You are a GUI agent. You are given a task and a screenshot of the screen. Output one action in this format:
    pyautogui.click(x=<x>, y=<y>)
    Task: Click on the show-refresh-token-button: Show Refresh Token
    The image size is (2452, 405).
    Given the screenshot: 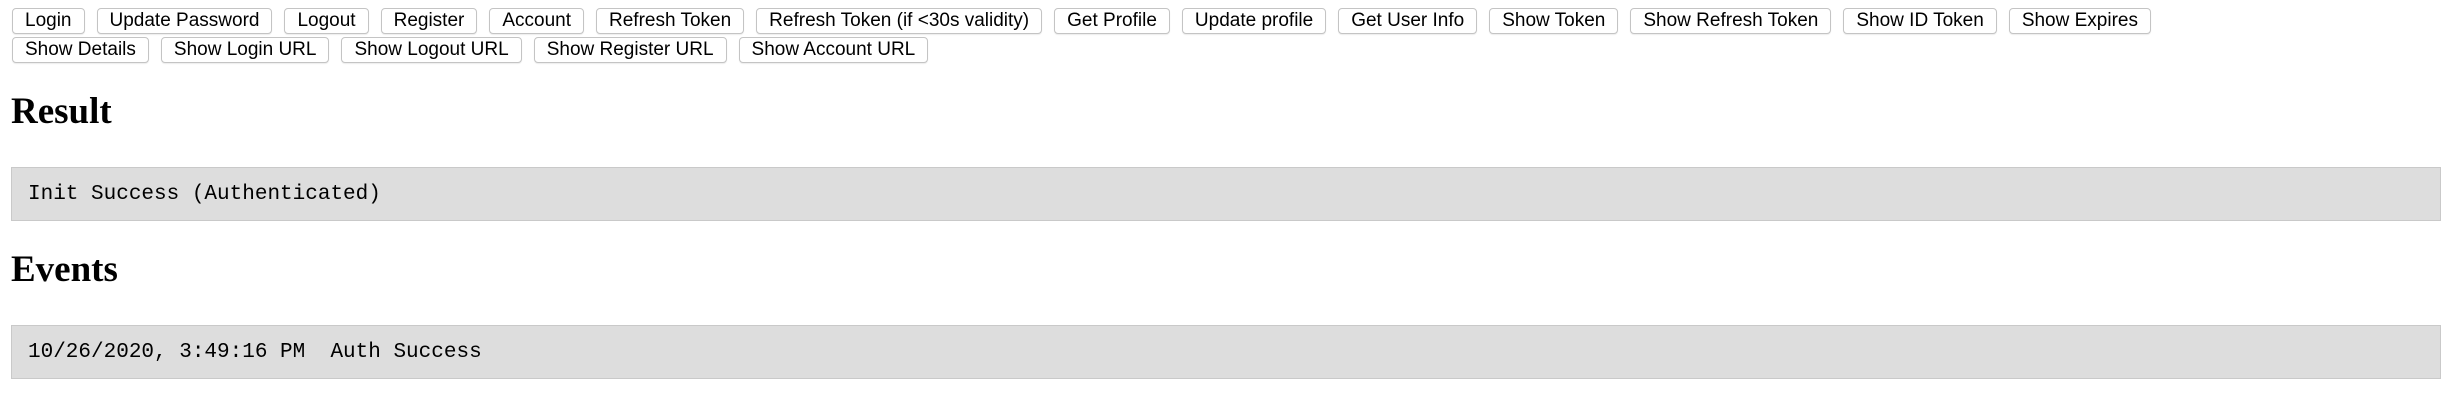 What is the action you would take?
    pyautogui.click(x=1731, y=21)
    